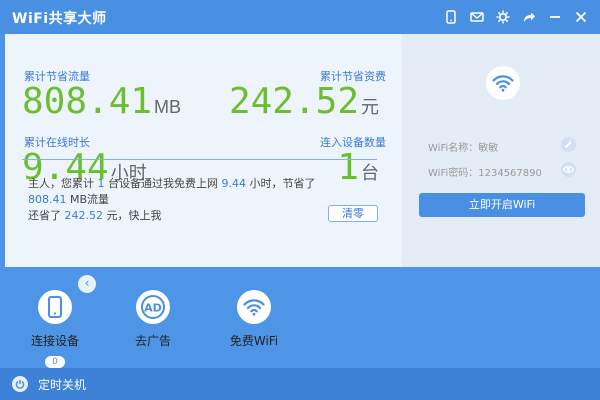  Describe the element at coordinates (581, 17) in the screenshot. I see `close-icon` at that location.